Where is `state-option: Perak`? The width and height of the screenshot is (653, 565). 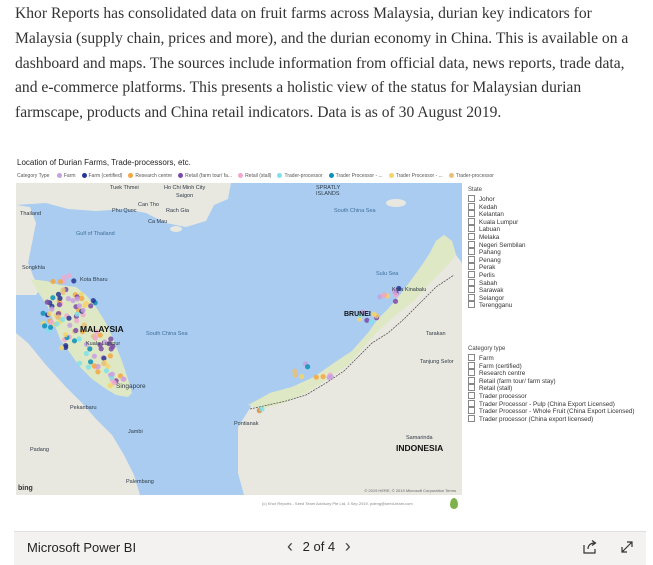 state-option: Perak is located at coordinates (497, 267).